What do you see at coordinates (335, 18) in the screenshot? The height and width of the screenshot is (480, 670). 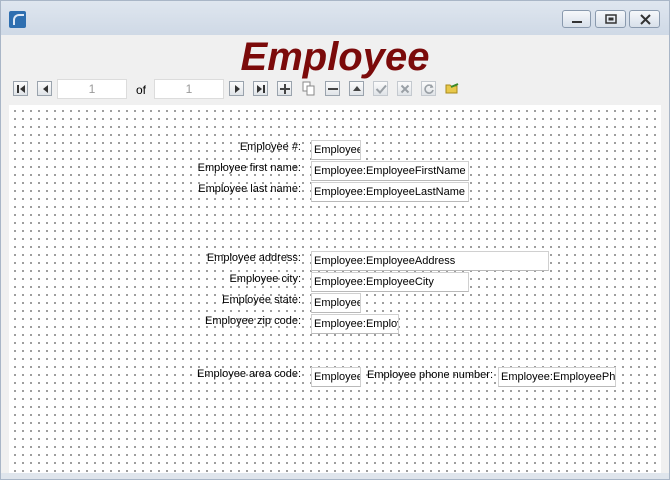 I see `title-bar` at bounding box center [335, 18].